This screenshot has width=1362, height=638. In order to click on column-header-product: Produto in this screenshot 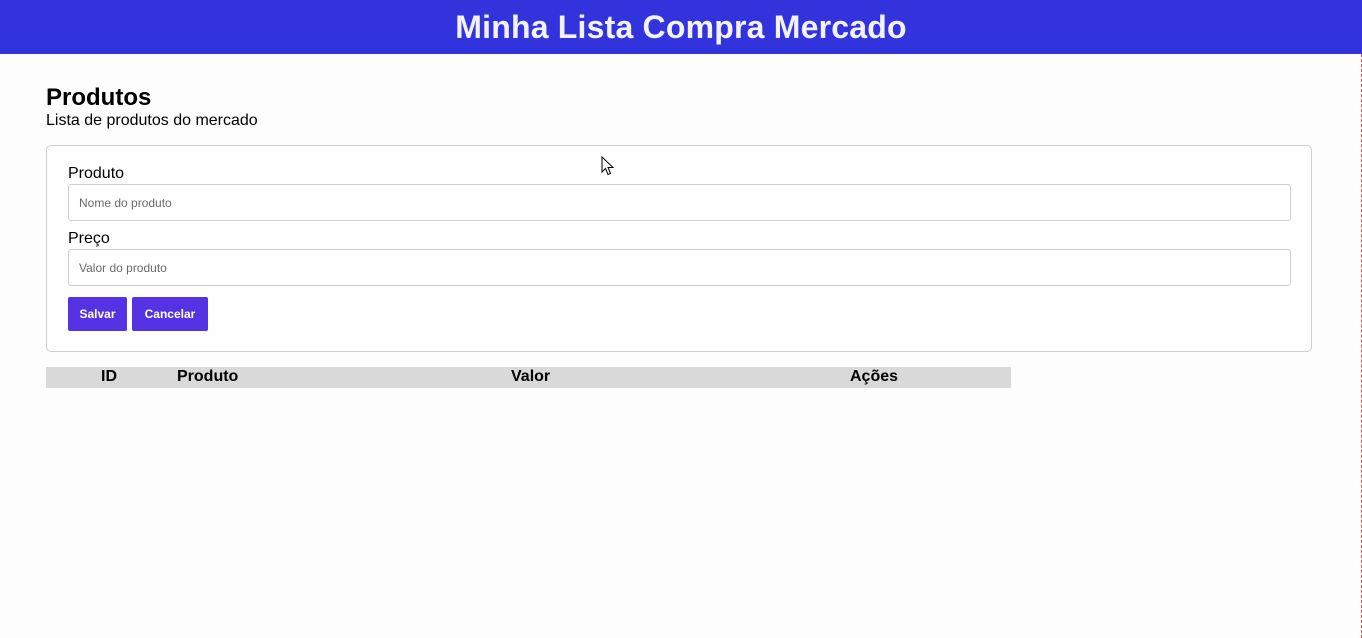, I will do `click(208, 376)`.